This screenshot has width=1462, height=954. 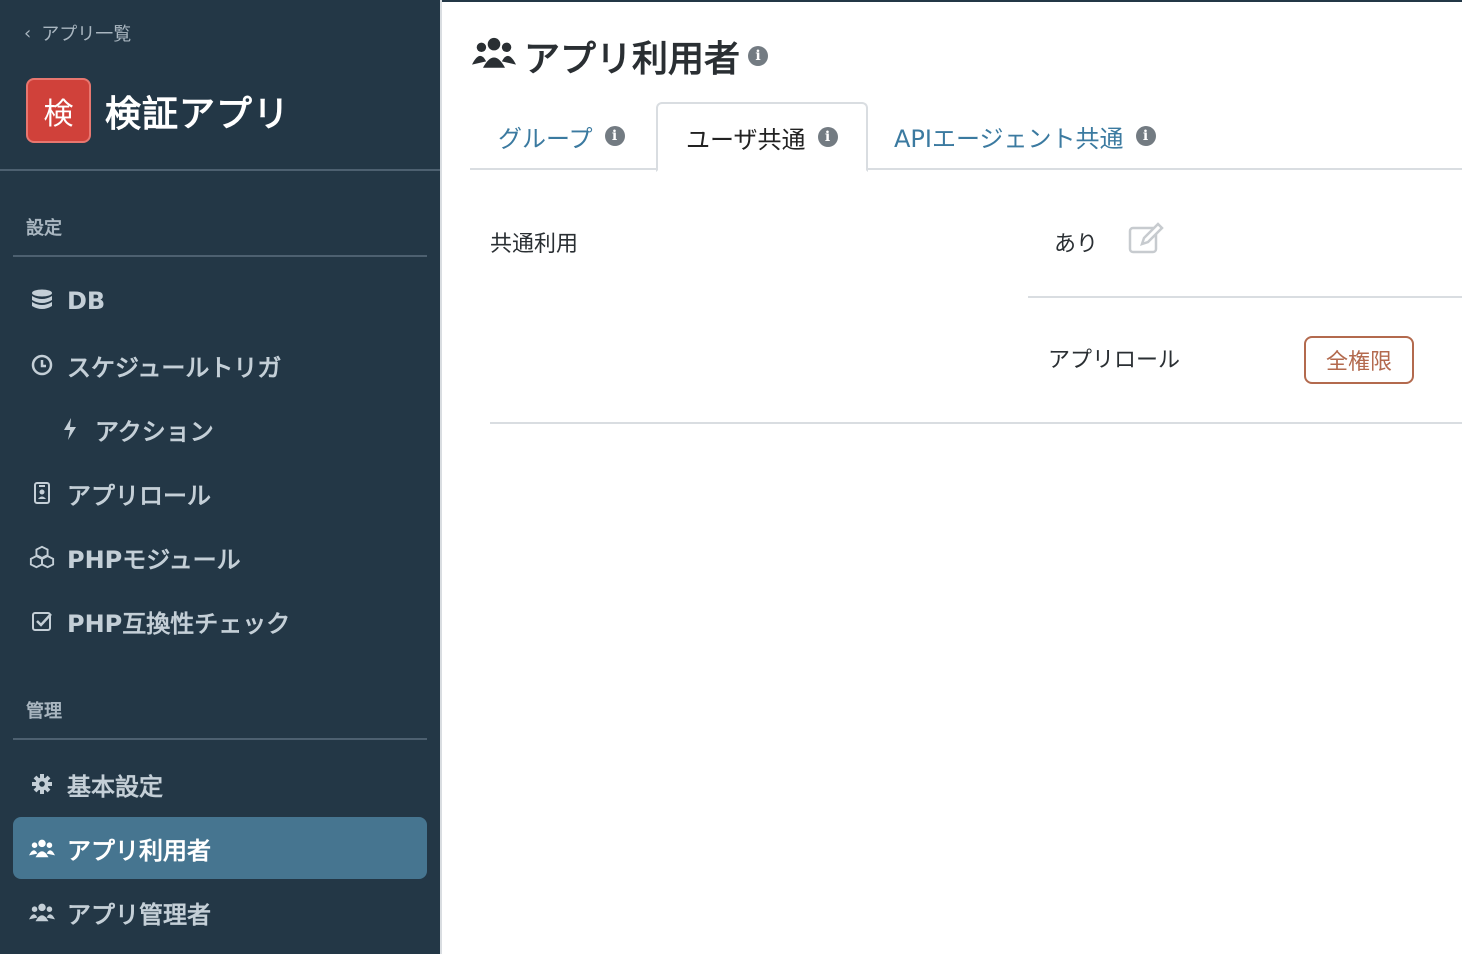 What do you see at coordinates (220, 301) in the screenshot?
I see `sidebar-item-db: DB` at bounding box center [220, 301].